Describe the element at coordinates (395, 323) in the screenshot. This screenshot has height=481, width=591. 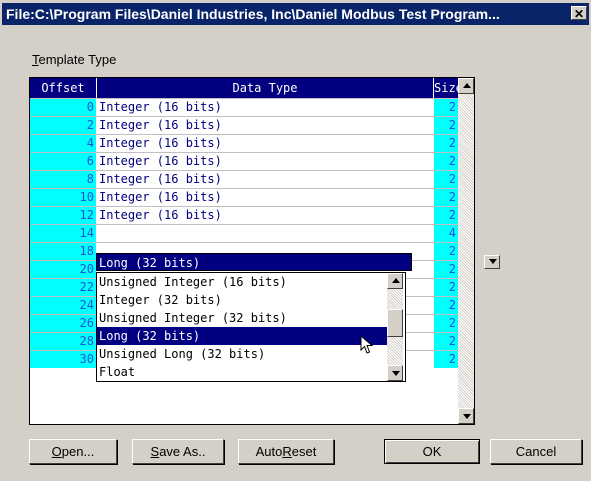
I see `dropdown-scroll-thumb` at that location.